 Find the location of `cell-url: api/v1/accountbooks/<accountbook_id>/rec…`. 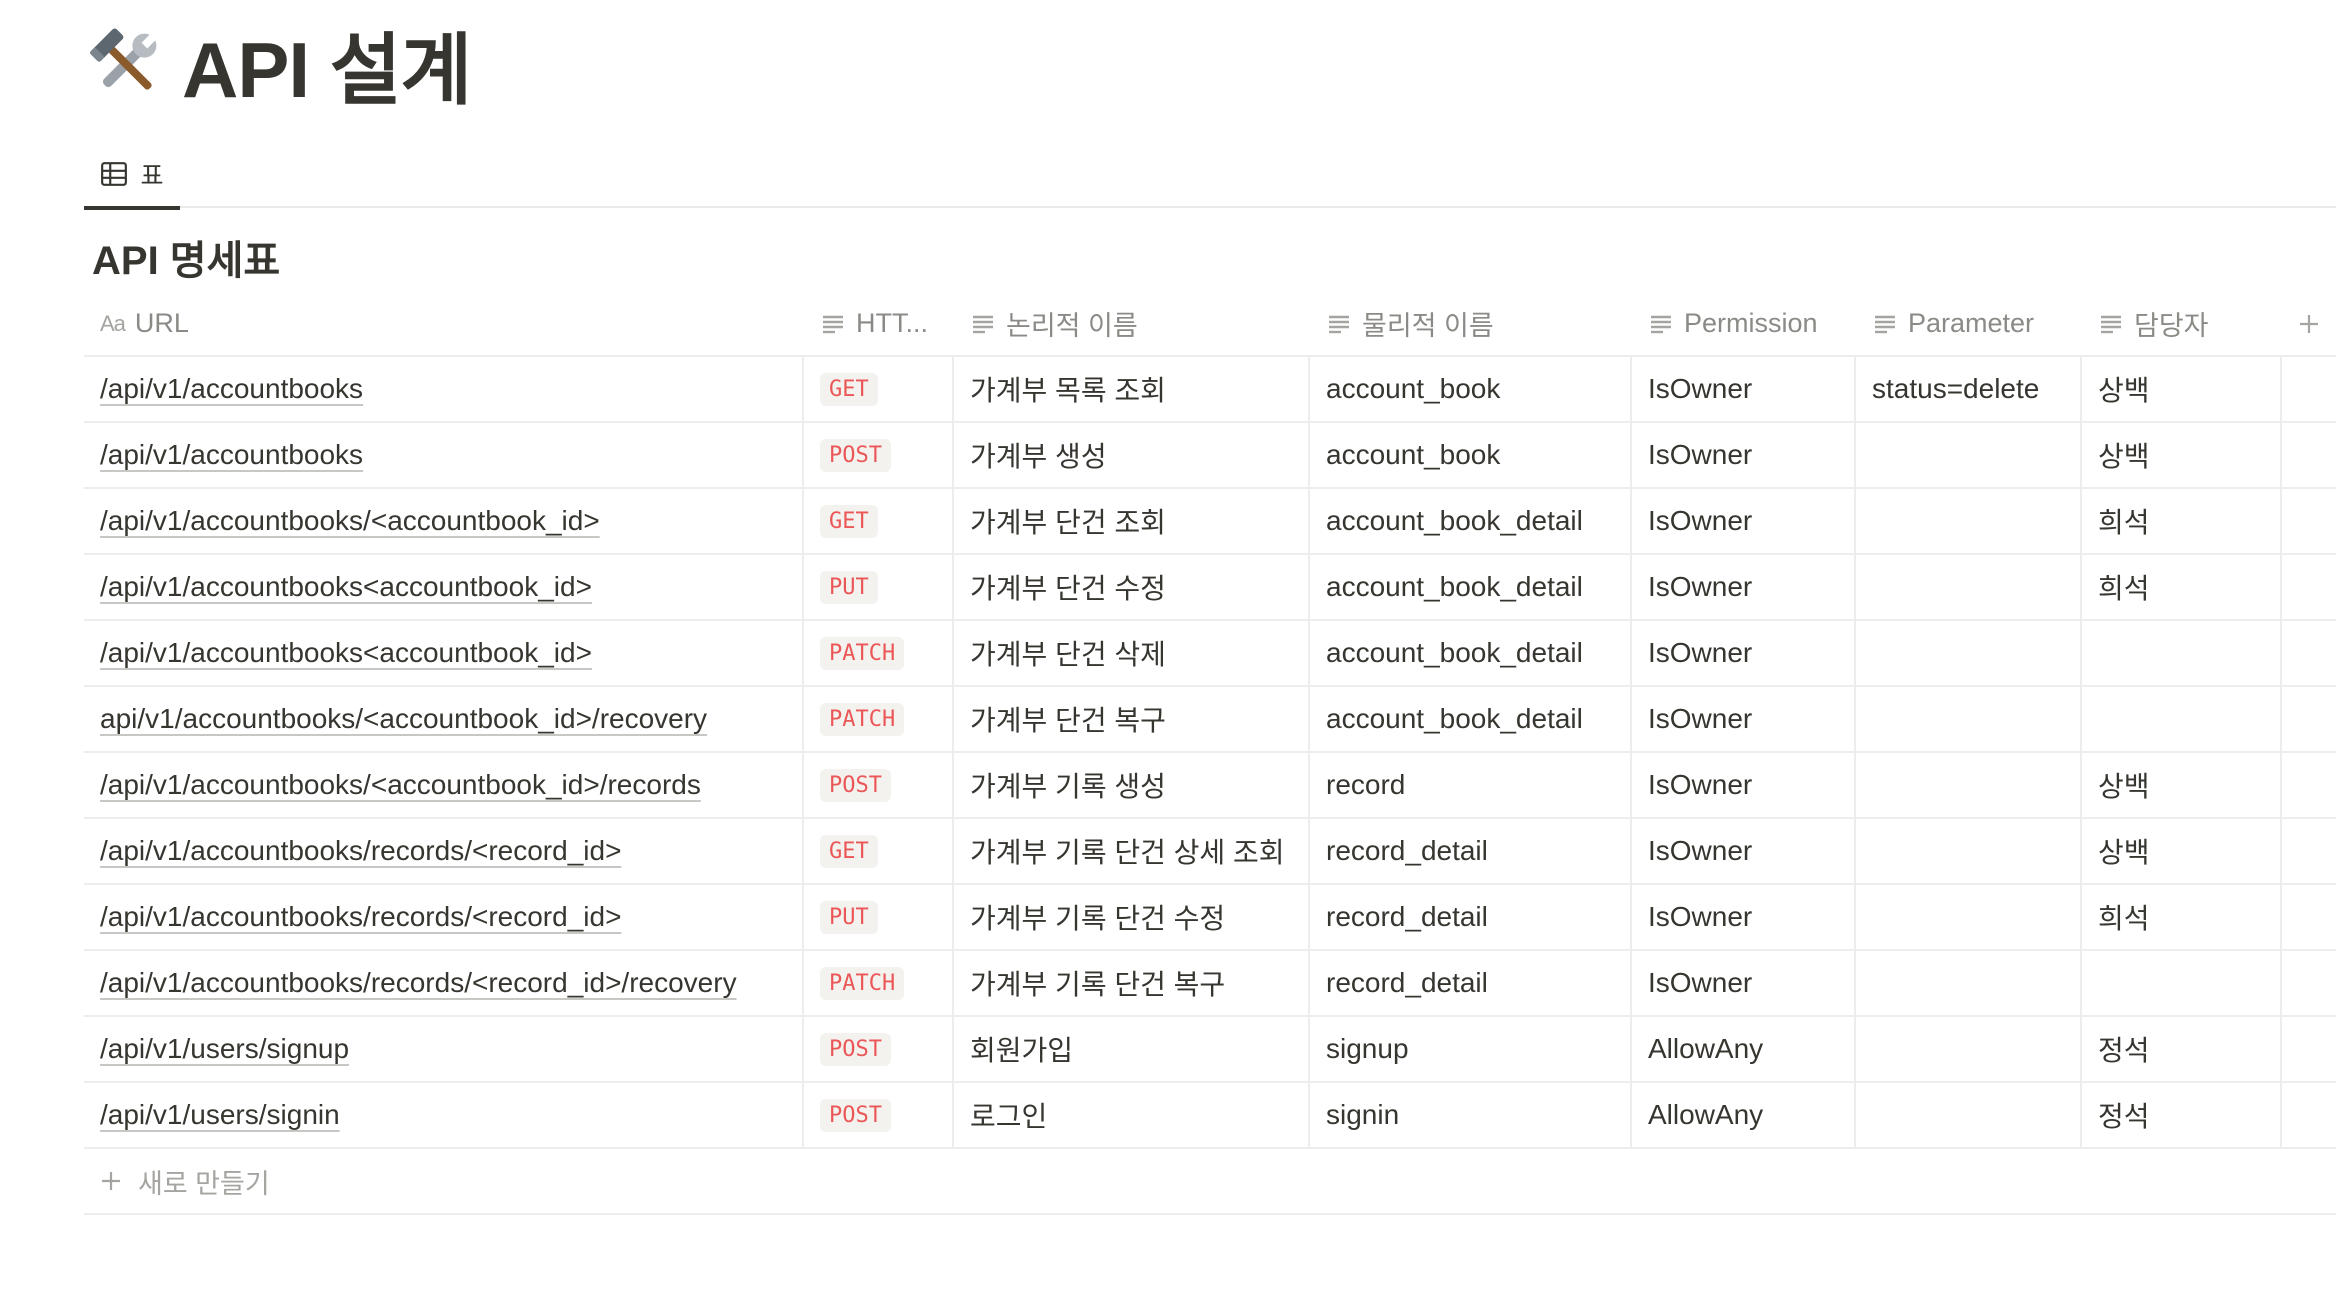

cell-url: api/v1/accountbooks/<accountbook_id>/rec… is located at coordinates (444, 719).